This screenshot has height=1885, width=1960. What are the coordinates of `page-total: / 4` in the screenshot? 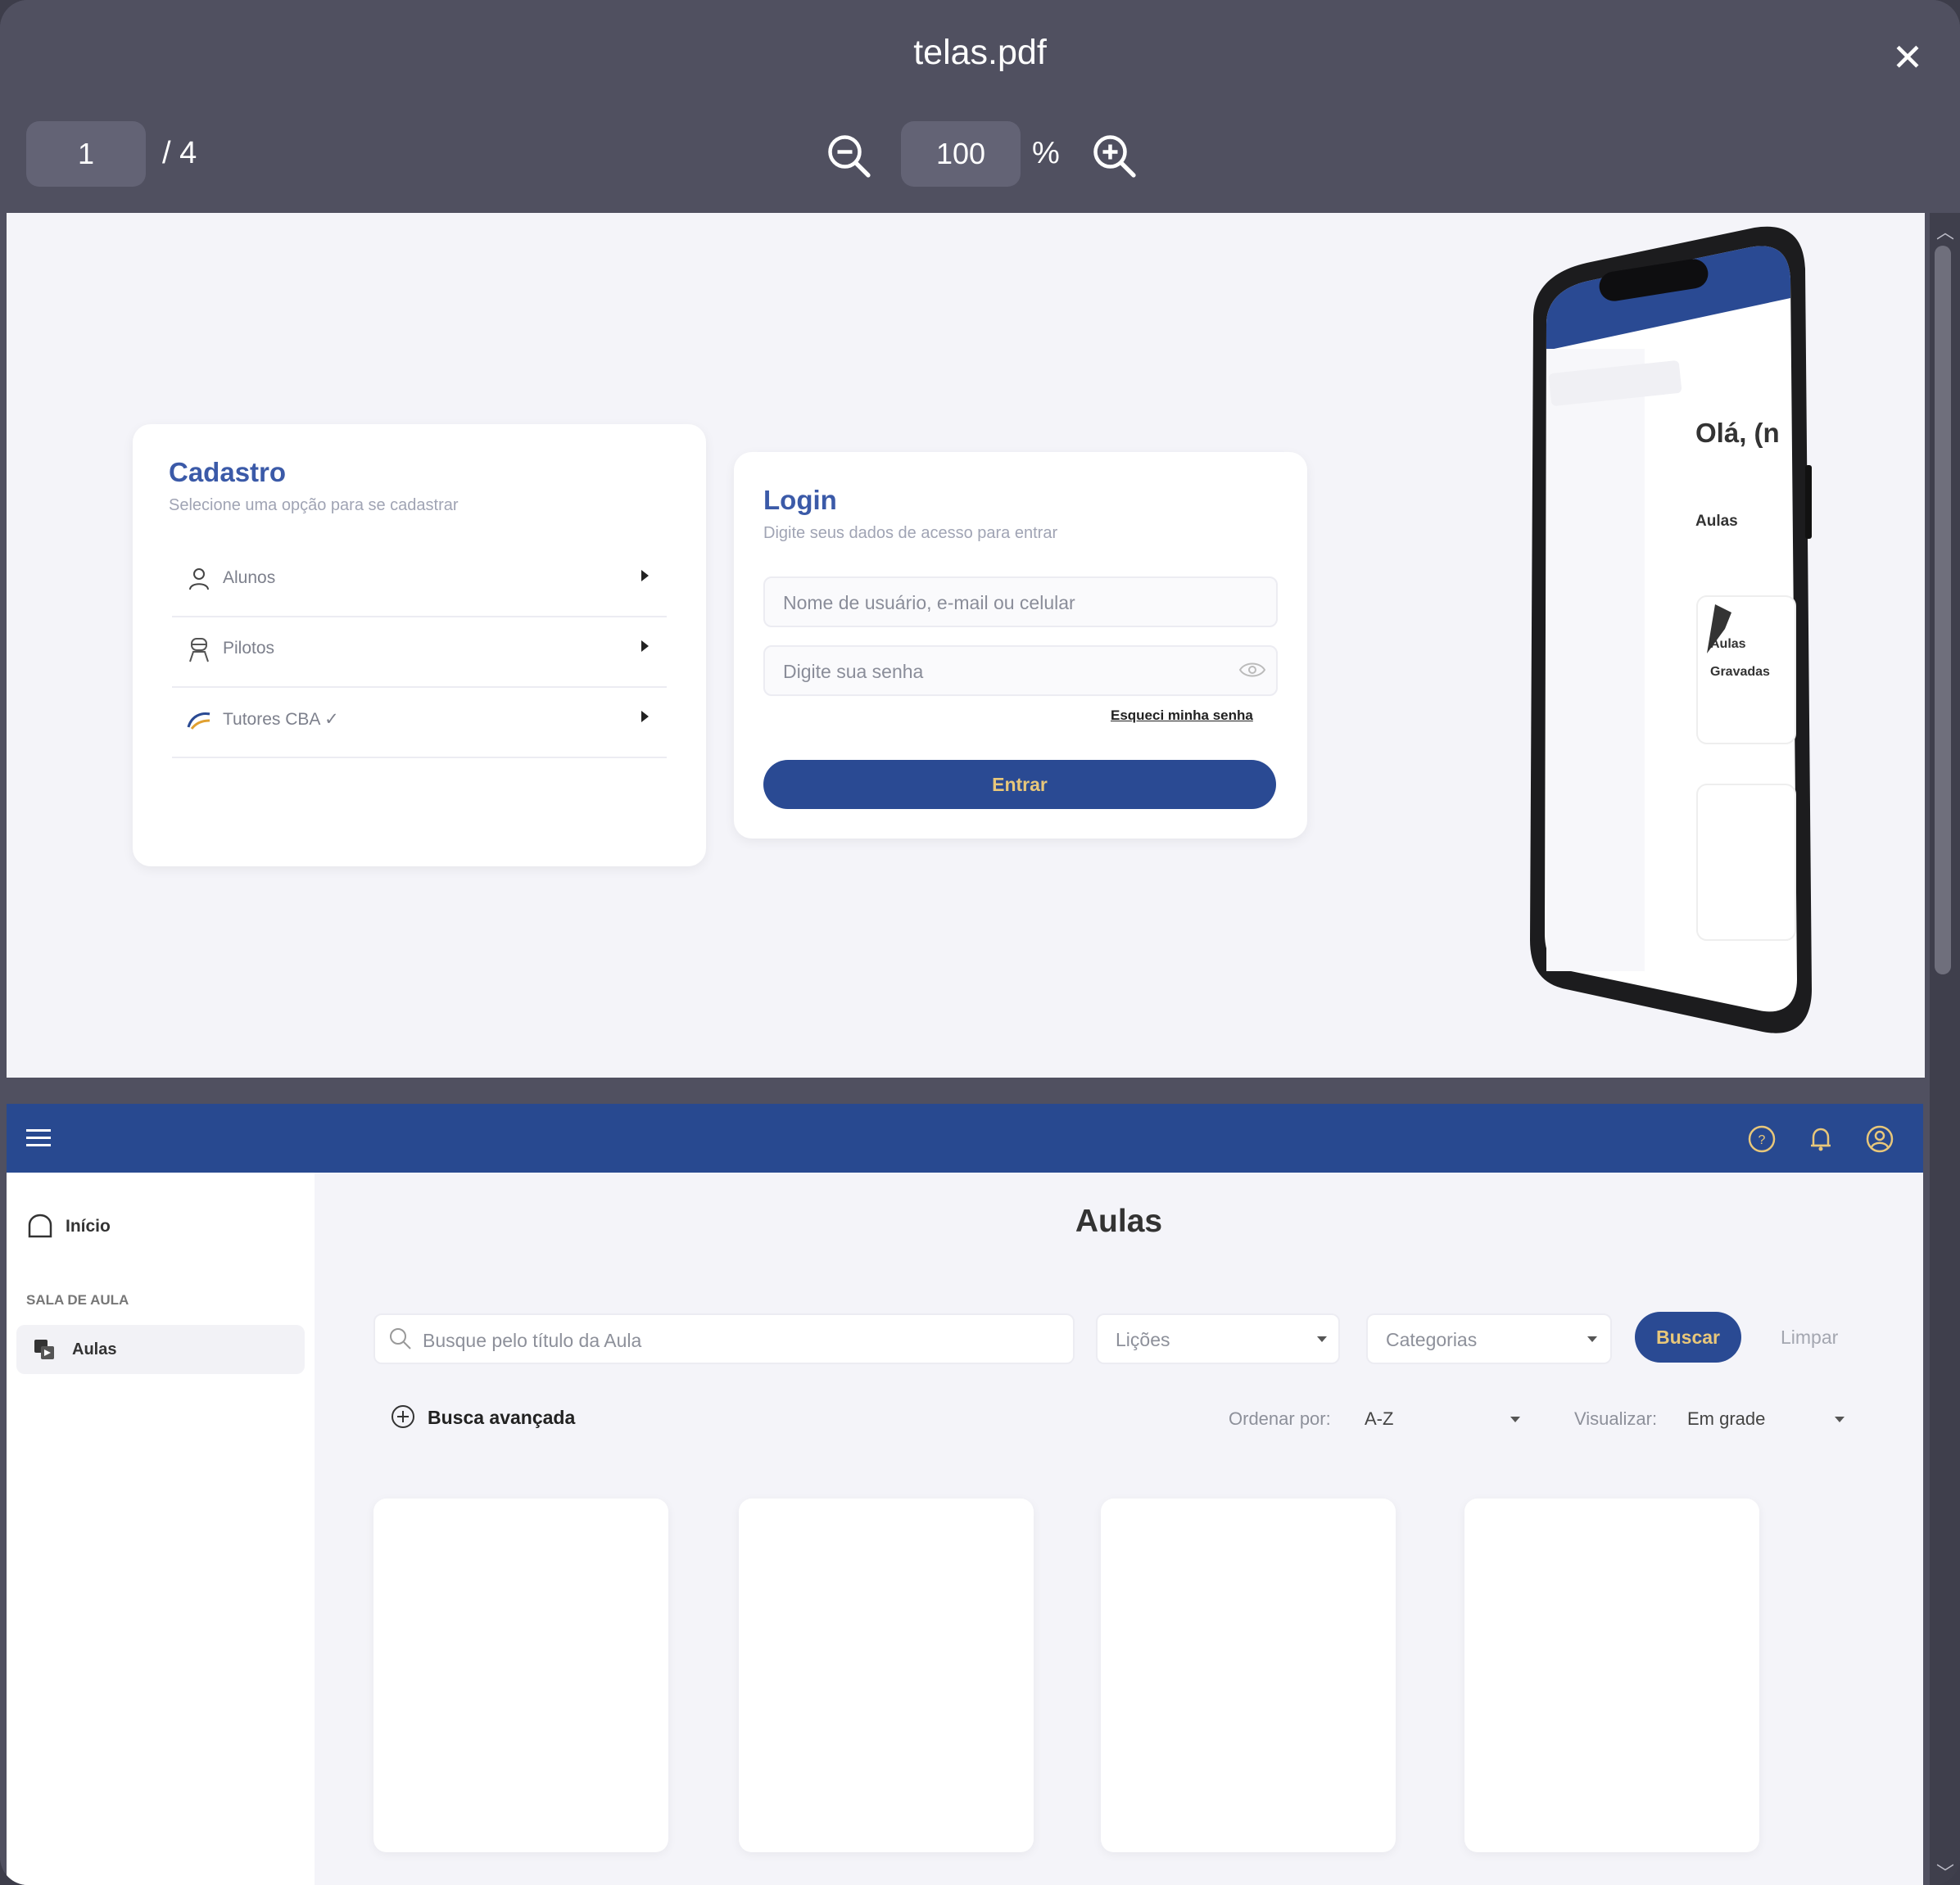 It's located at (179, 153).